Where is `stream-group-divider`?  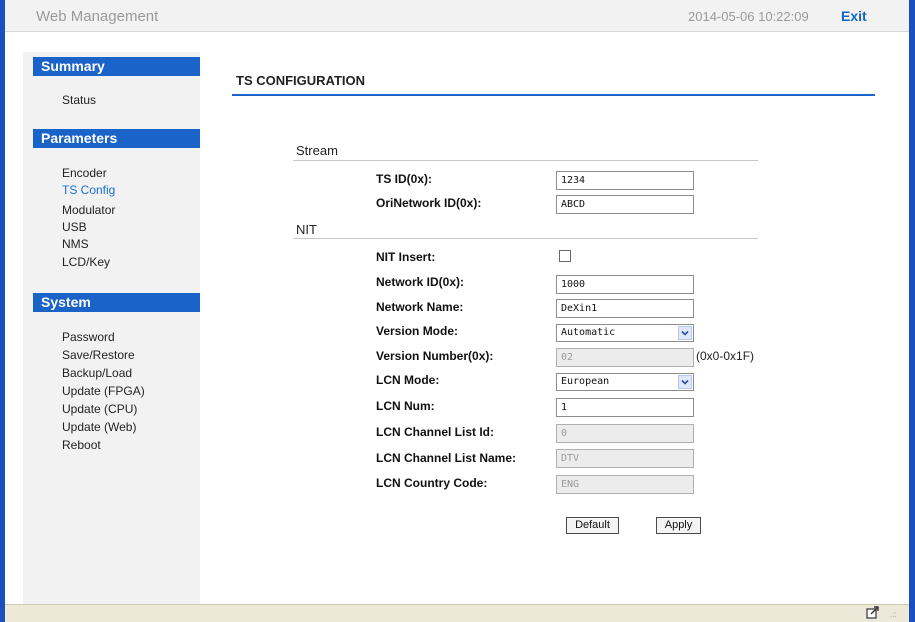
stream-group-divider is located at coordinates (525, 160).